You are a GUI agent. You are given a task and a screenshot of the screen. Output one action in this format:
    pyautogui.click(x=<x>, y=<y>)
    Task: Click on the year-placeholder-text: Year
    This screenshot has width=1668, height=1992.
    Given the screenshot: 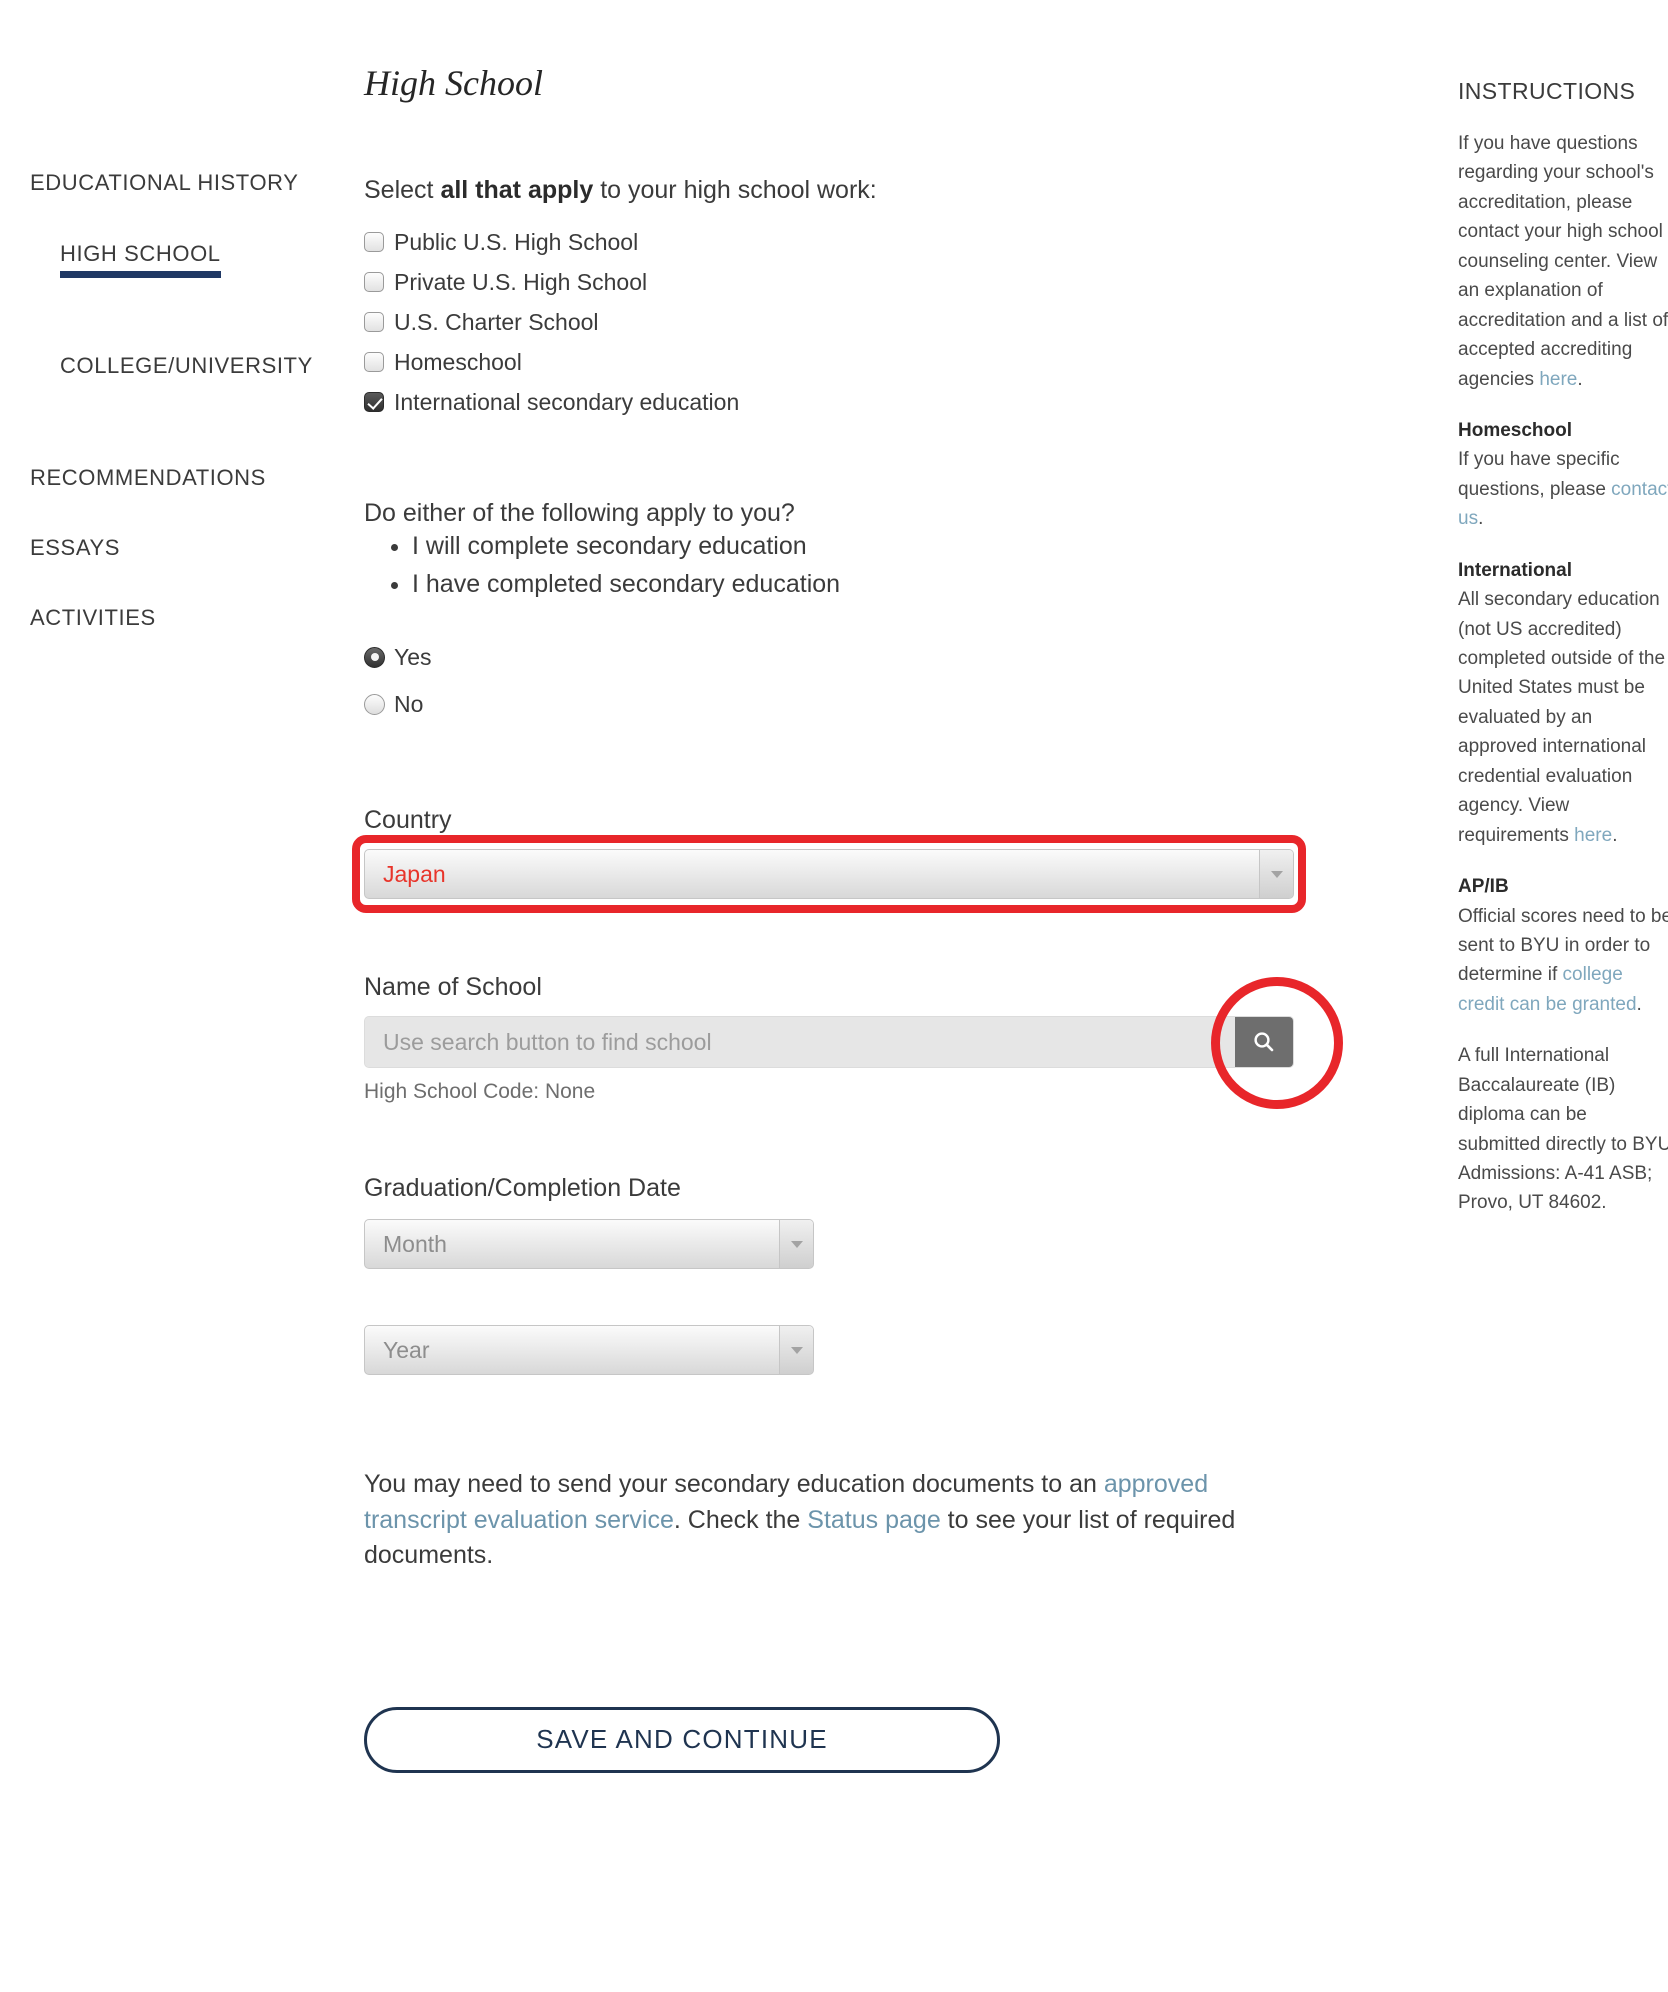 What is the action you would take?
    pyautogui.click(x=406, y=1349)
    